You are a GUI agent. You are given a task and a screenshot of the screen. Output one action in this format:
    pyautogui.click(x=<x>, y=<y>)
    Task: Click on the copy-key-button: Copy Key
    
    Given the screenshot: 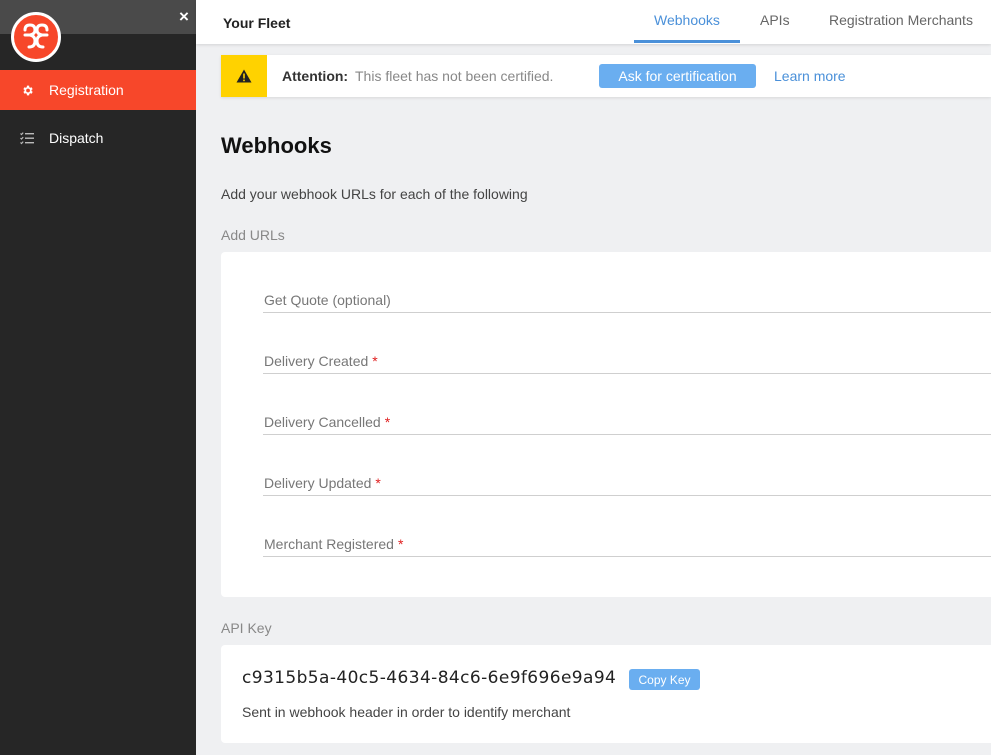 What is the action you would take?
    pyautogui.click(x=664, y=679)
    